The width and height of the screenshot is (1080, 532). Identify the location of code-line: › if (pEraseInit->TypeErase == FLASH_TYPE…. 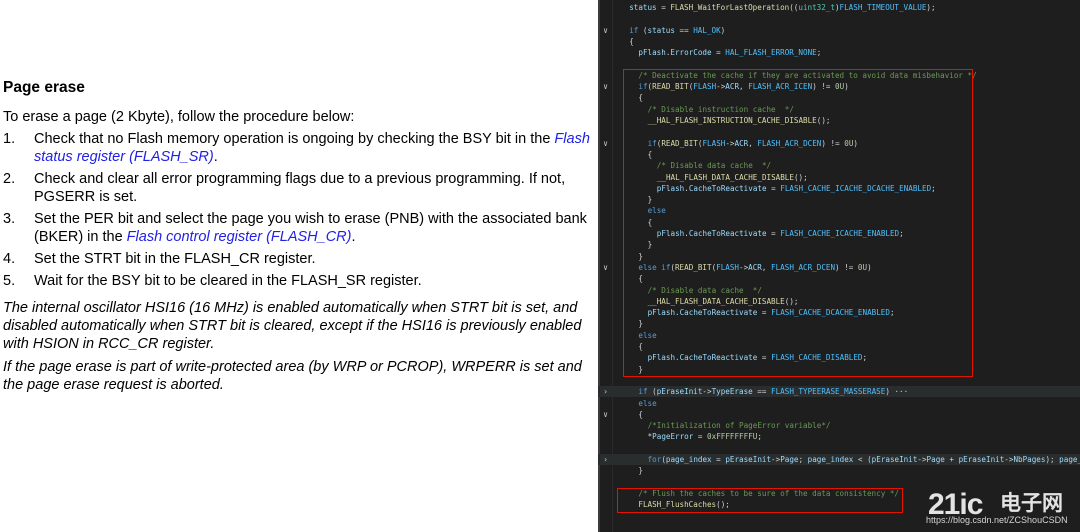
(839, 392).